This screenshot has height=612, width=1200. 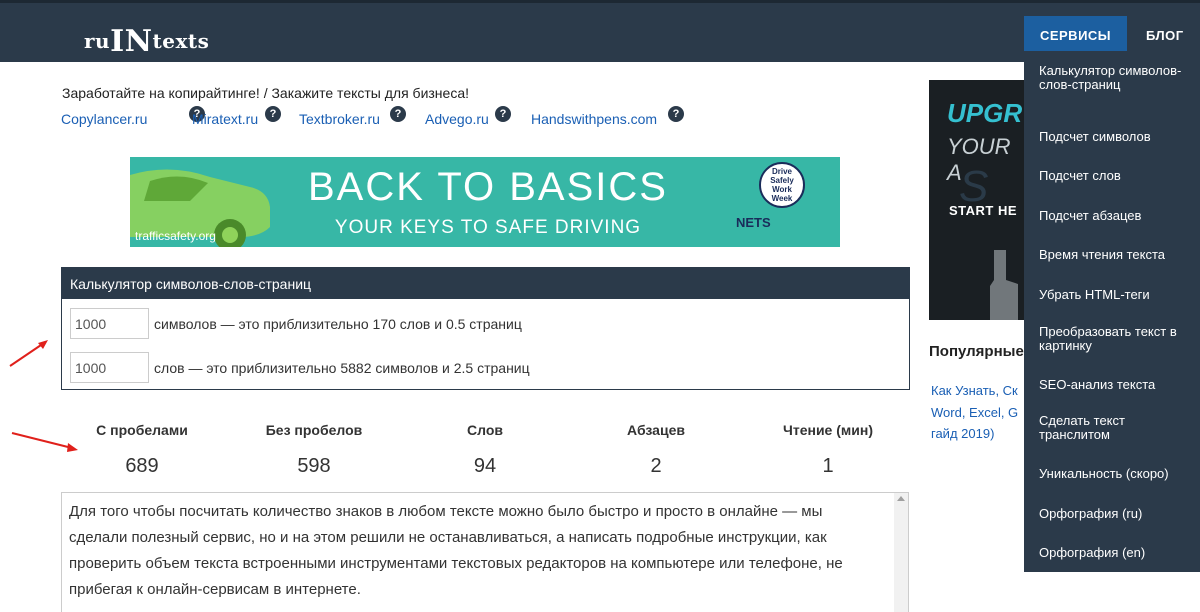 What do you see at coordinates (485, 430) in the screenshot?
I see `stat-label-words: Слов` at bounding box center [485, 430].